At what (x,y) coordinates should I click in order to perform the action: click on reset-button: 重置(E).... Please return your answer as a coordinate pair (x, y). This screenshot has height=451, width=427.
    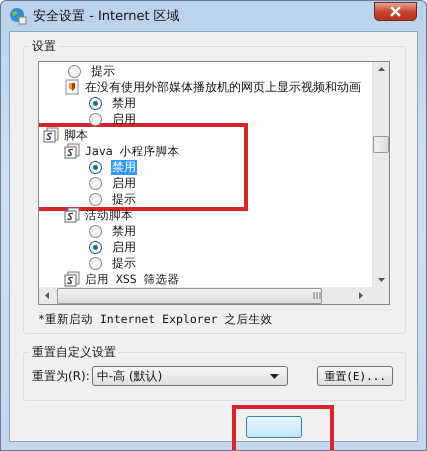
    Looking at the image, I should click on (355, 376).